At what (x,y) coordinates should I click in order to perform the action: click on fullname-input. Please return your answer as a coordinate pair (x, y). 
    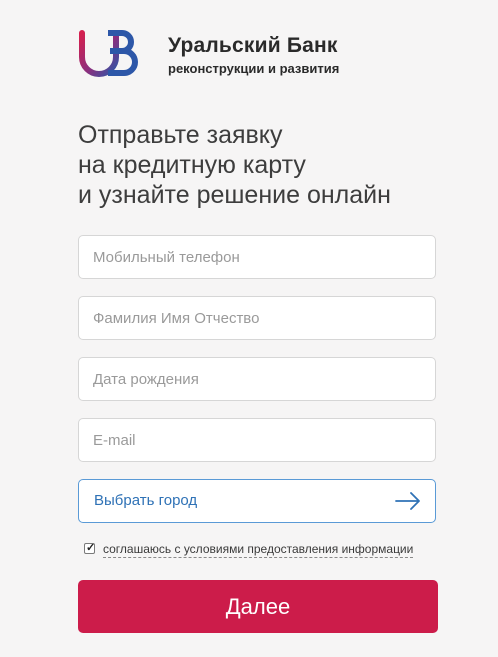
    Looking at the image, I should click on (257, 318).